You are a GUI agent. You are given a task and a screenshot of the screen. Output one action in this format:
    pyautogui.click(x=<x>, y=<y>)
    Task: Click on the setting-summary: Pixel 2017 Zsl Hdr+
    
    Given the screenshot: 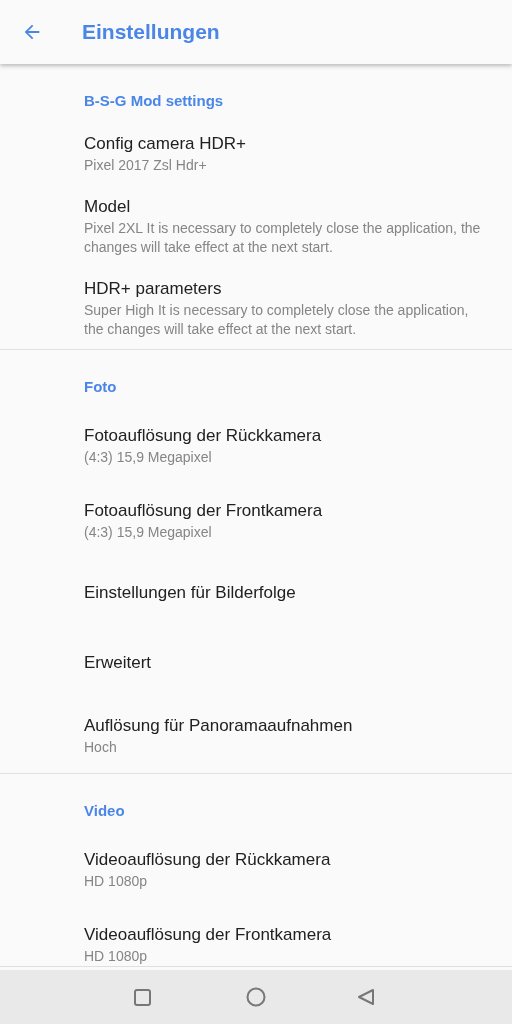 What is the action you would take?
    pyautogui.click(x=146, y=165)
    